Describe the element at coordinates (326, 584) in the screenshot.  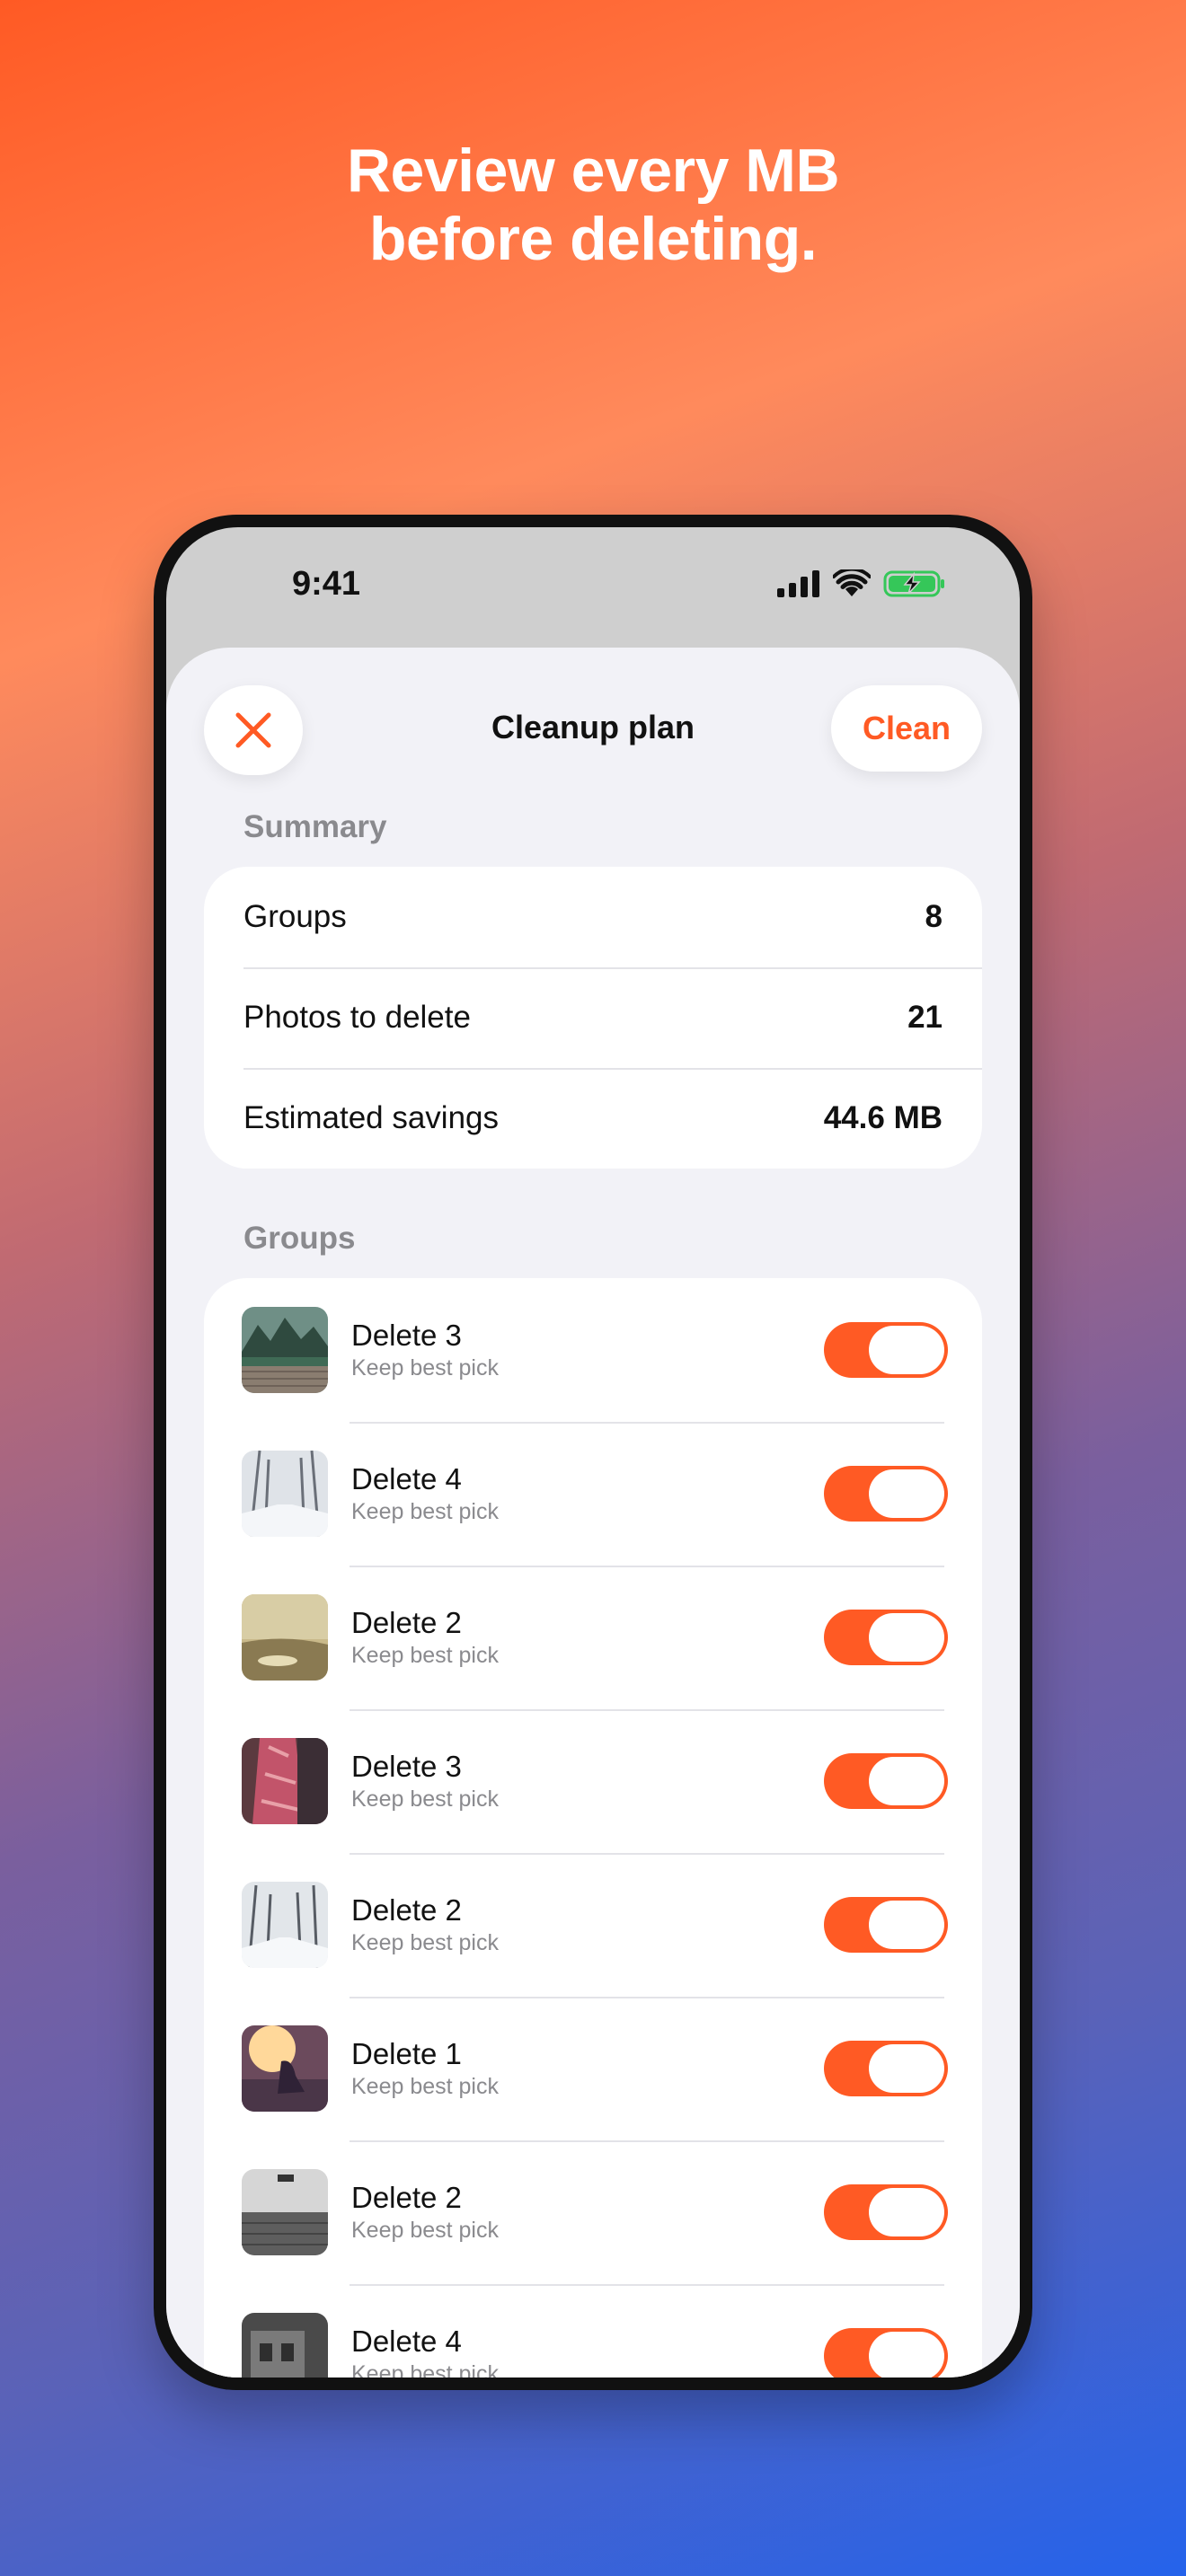
I see `status-time: 9:41` at that location.